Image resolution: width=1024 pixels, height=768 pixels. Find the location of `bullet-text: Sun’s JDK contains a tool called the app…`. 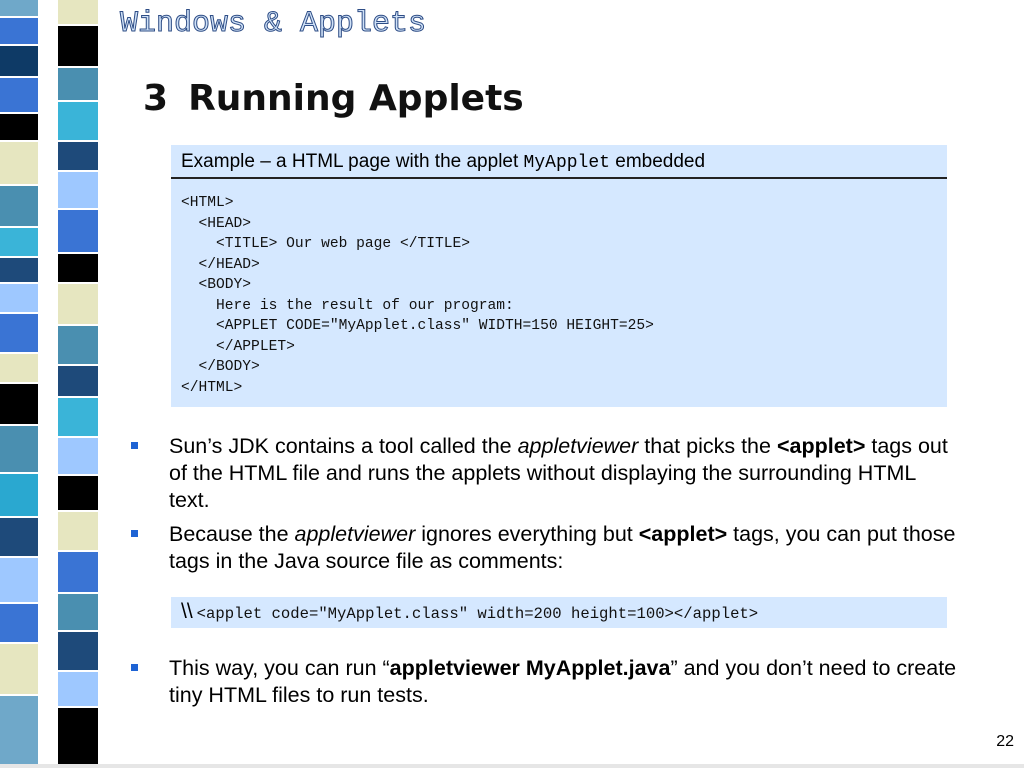

bullet-text: Sun’s JDK contains a tool called the app… is located at coordinates (564, 473).